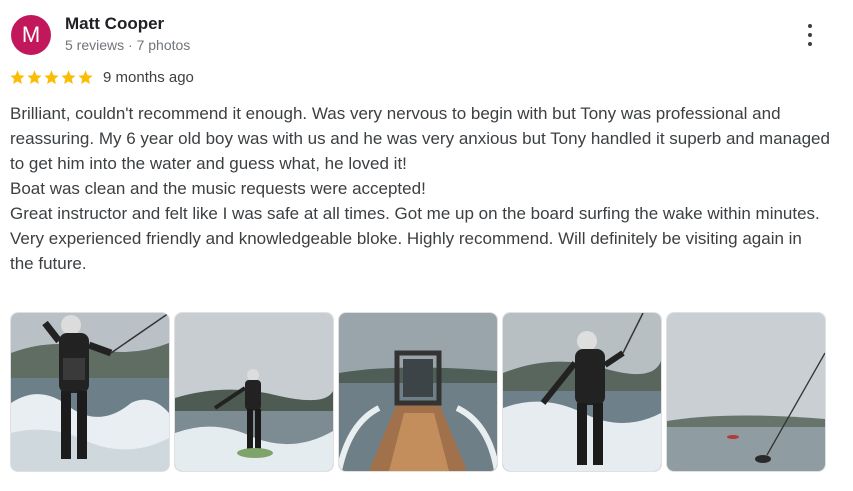 Image resolution: width=853 pixels, height=491 pixels. Describe the element at coordinates (418, 392) in the screenshot. I see `boat-photo` at that location.